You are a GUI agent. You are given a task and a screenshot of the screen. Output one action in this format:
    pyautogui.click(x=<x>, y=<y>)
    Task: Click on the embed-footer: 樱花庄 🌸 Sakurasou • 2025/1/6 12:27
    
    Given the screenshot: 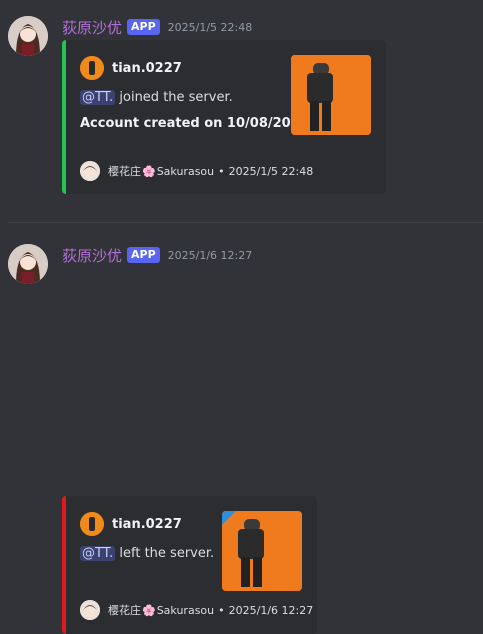 What is the action you would take?
    pyautogui.click(x=196, y=610)
    